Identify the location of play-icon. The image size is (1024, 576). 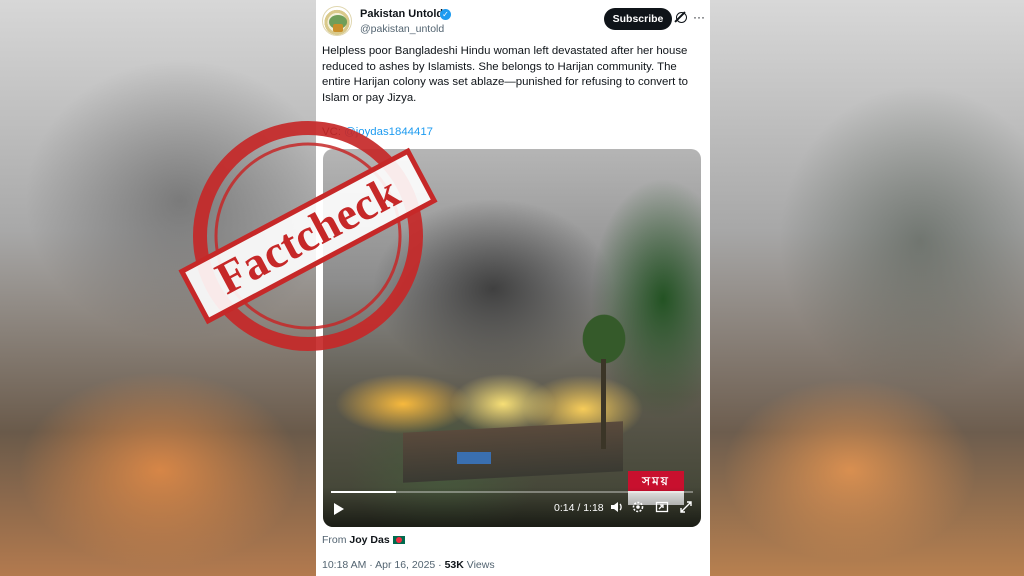
(339, 509).